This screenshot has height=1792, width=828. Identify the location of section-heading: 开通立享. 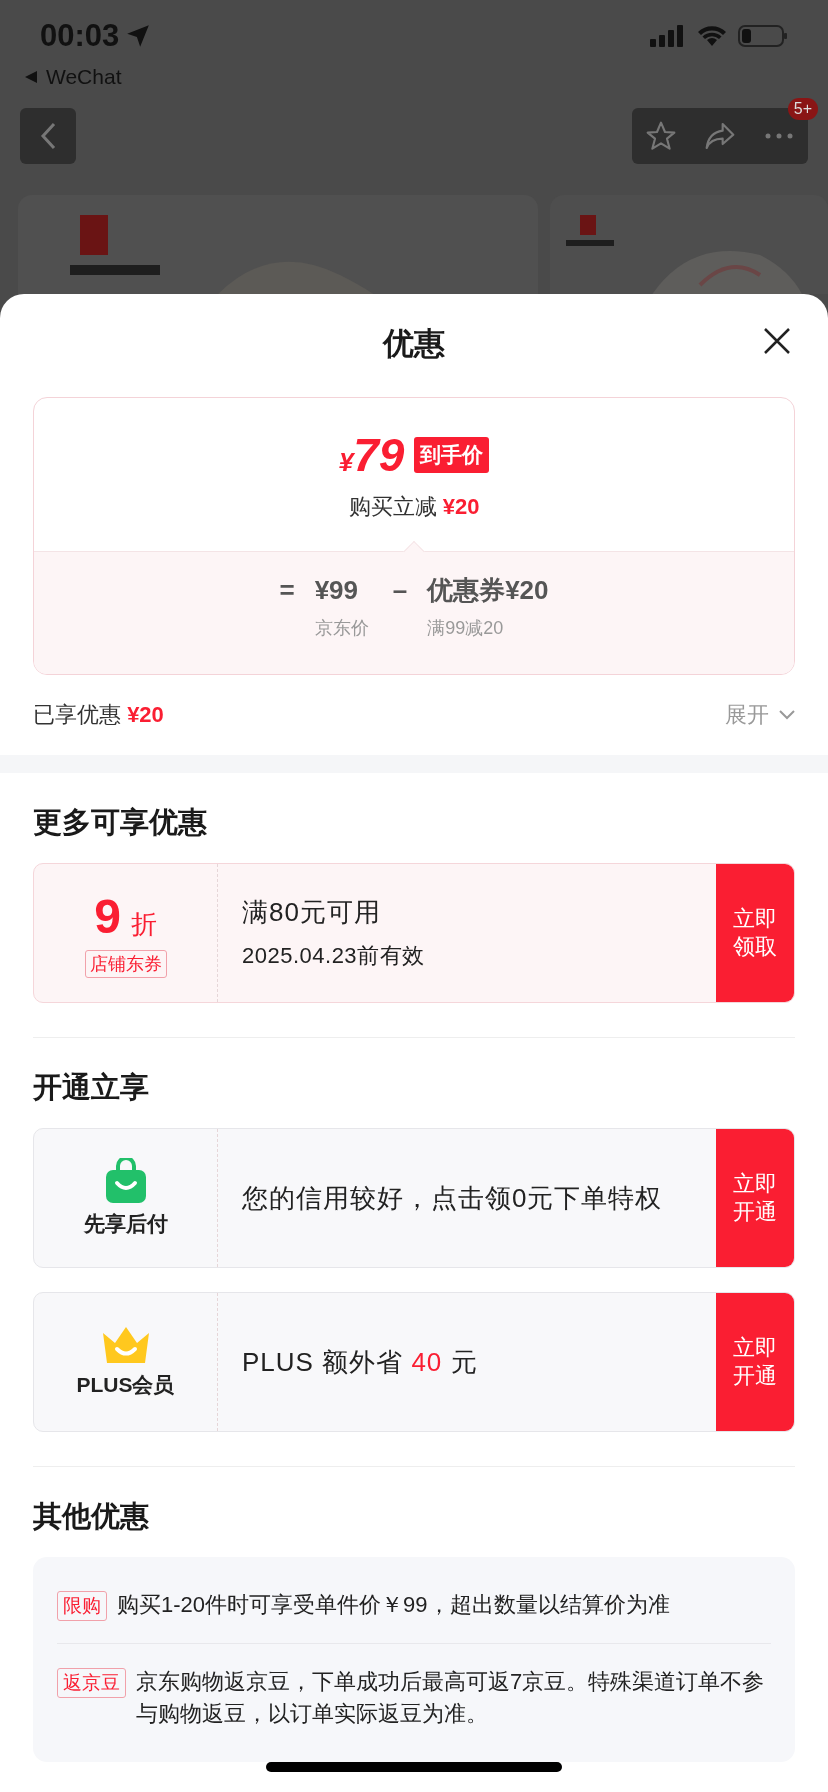
(91, 1087).